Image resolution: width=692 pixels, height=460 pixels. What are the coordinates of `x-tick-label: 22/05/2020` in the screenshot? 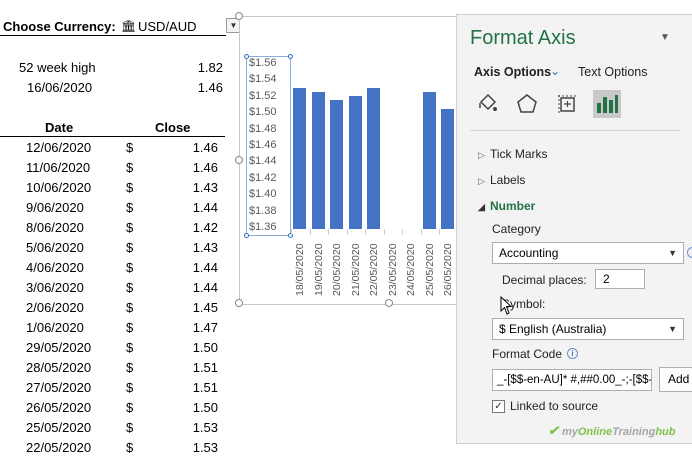 It's located at (374, 269).